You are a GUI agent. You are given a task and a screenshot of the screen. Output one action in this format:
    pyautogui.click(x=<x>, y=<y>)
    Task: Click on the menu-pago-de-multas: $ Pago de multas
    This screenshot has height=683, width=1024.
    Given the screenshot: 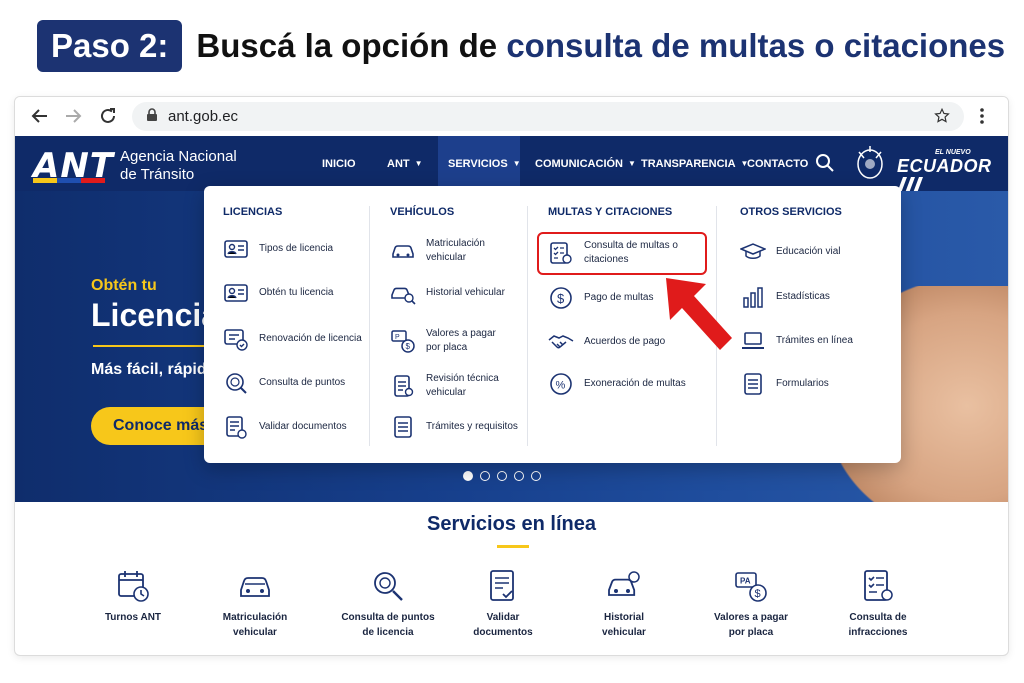 What is the action you would take?
    pyautogui.click(x=601, y=298)
    